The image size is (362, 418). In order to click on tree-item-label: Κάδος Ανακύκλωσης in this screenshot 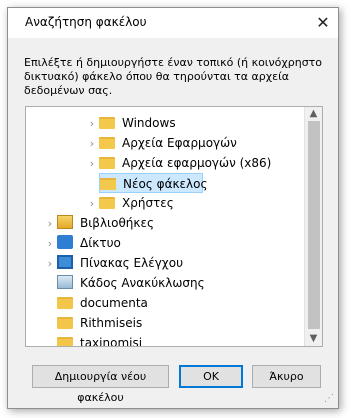, I will do `click(142, 283)`.